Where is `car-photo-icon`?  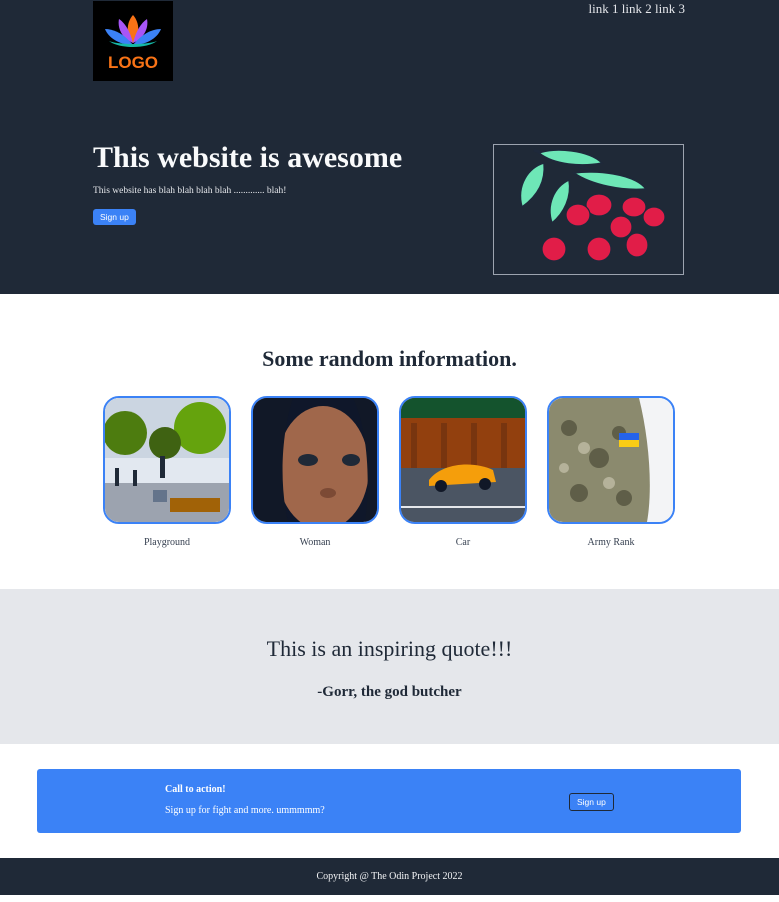
car-photo-icon is located at coordinates (463, 460).